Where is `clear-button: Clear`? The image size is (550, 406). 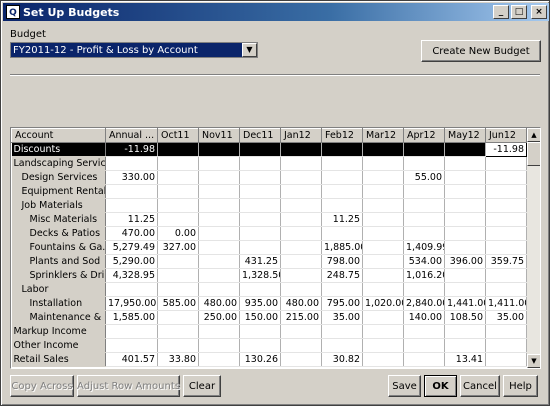 clear-button: Clear is located at coordinates (202, 386).